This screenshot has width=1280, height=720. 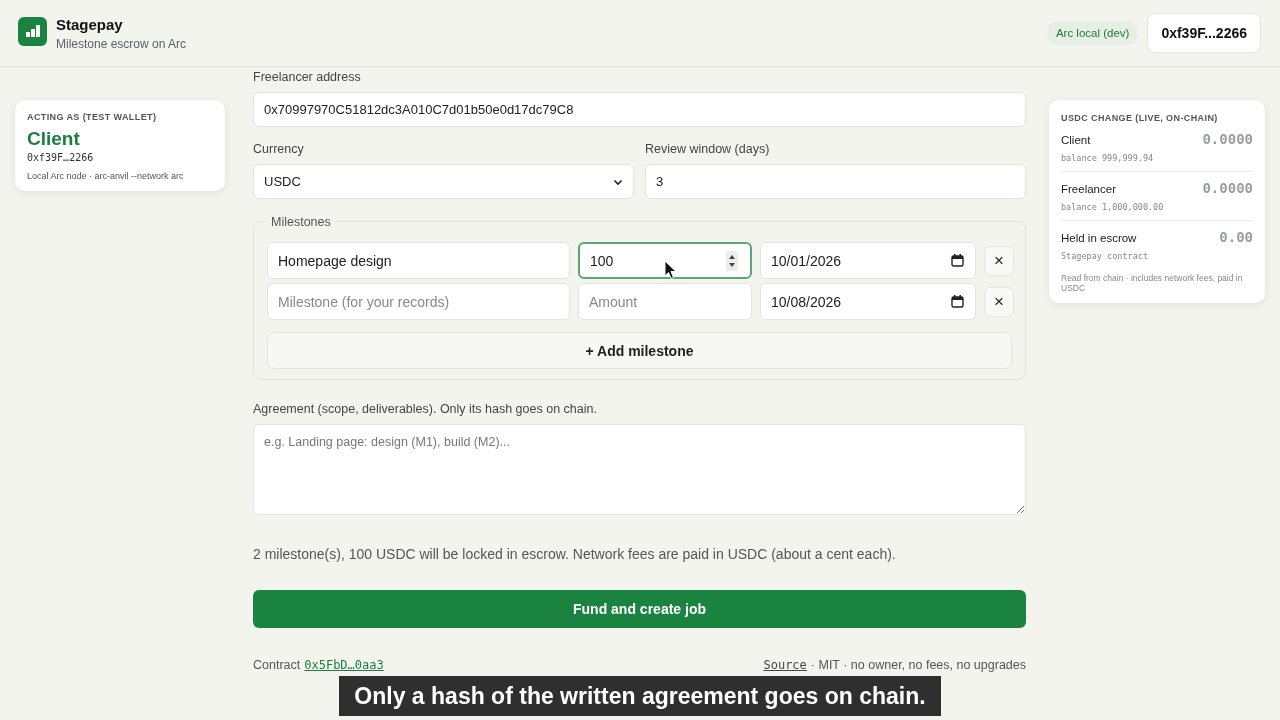 What do you see at coordinates (307, 77) in the screenshot?
I see `field-label: Freelancer address` at bounding box center [307, 77].